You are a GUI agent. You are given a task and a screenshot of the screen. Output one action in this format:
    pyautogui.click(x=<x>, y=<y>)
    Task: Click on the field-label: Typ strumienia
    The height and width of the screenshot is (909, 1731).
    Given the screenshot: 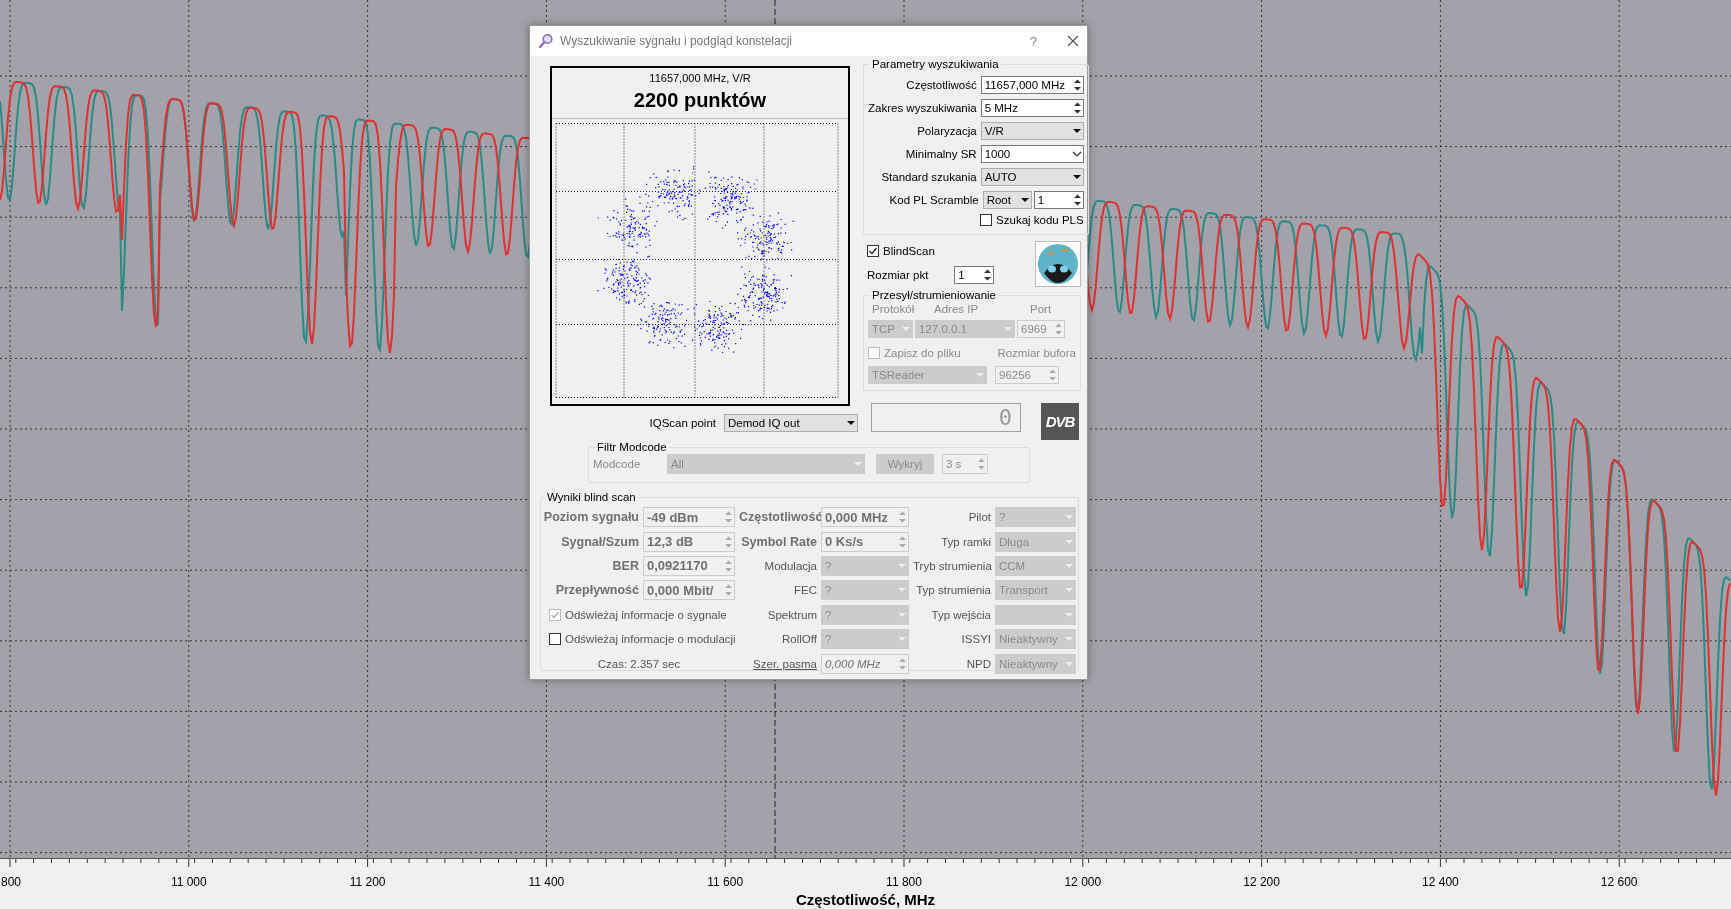 What is the action you would take?
    pyautogui.click(x=953, y=590)
    